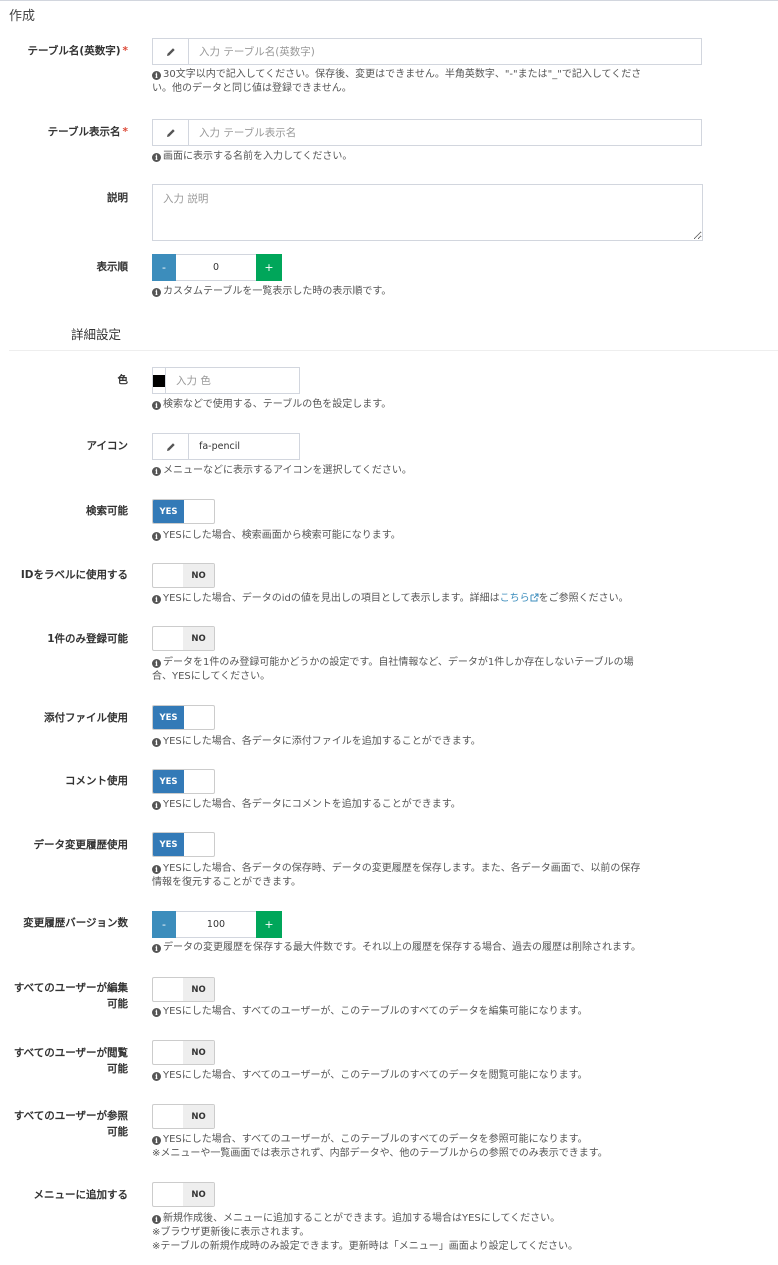  I want to click on order-plus-button: +, so click(269, 267).